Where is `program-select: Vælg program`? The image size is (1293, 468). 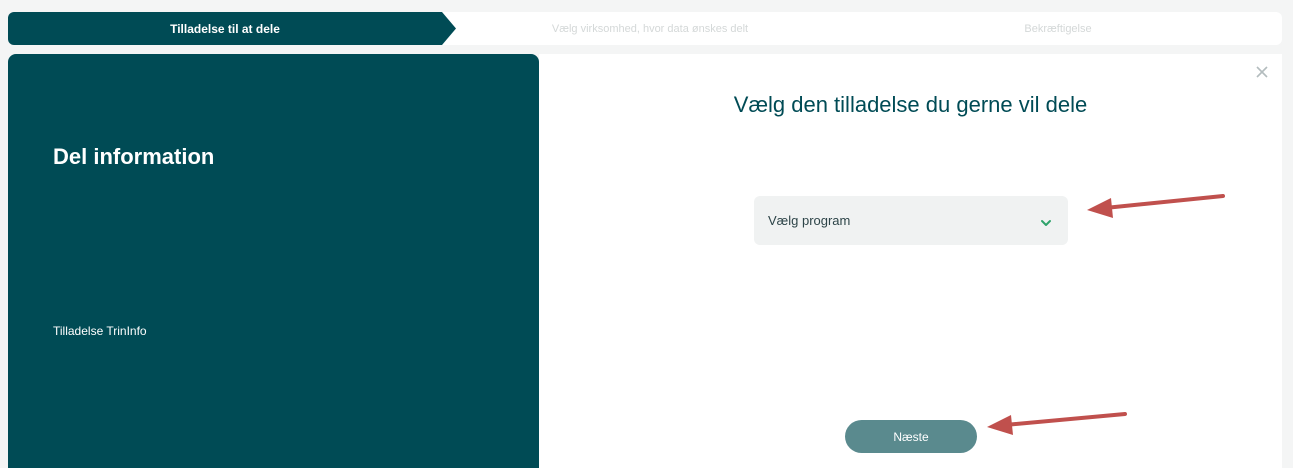
program-select: Vælg program is located at coordinates (911, 220).